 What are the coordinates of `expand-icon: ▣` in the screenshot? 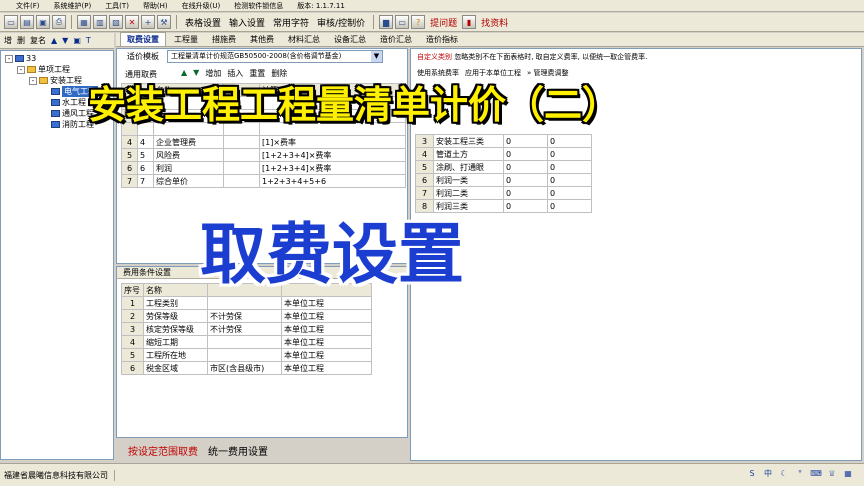 It's located at (77, 40).